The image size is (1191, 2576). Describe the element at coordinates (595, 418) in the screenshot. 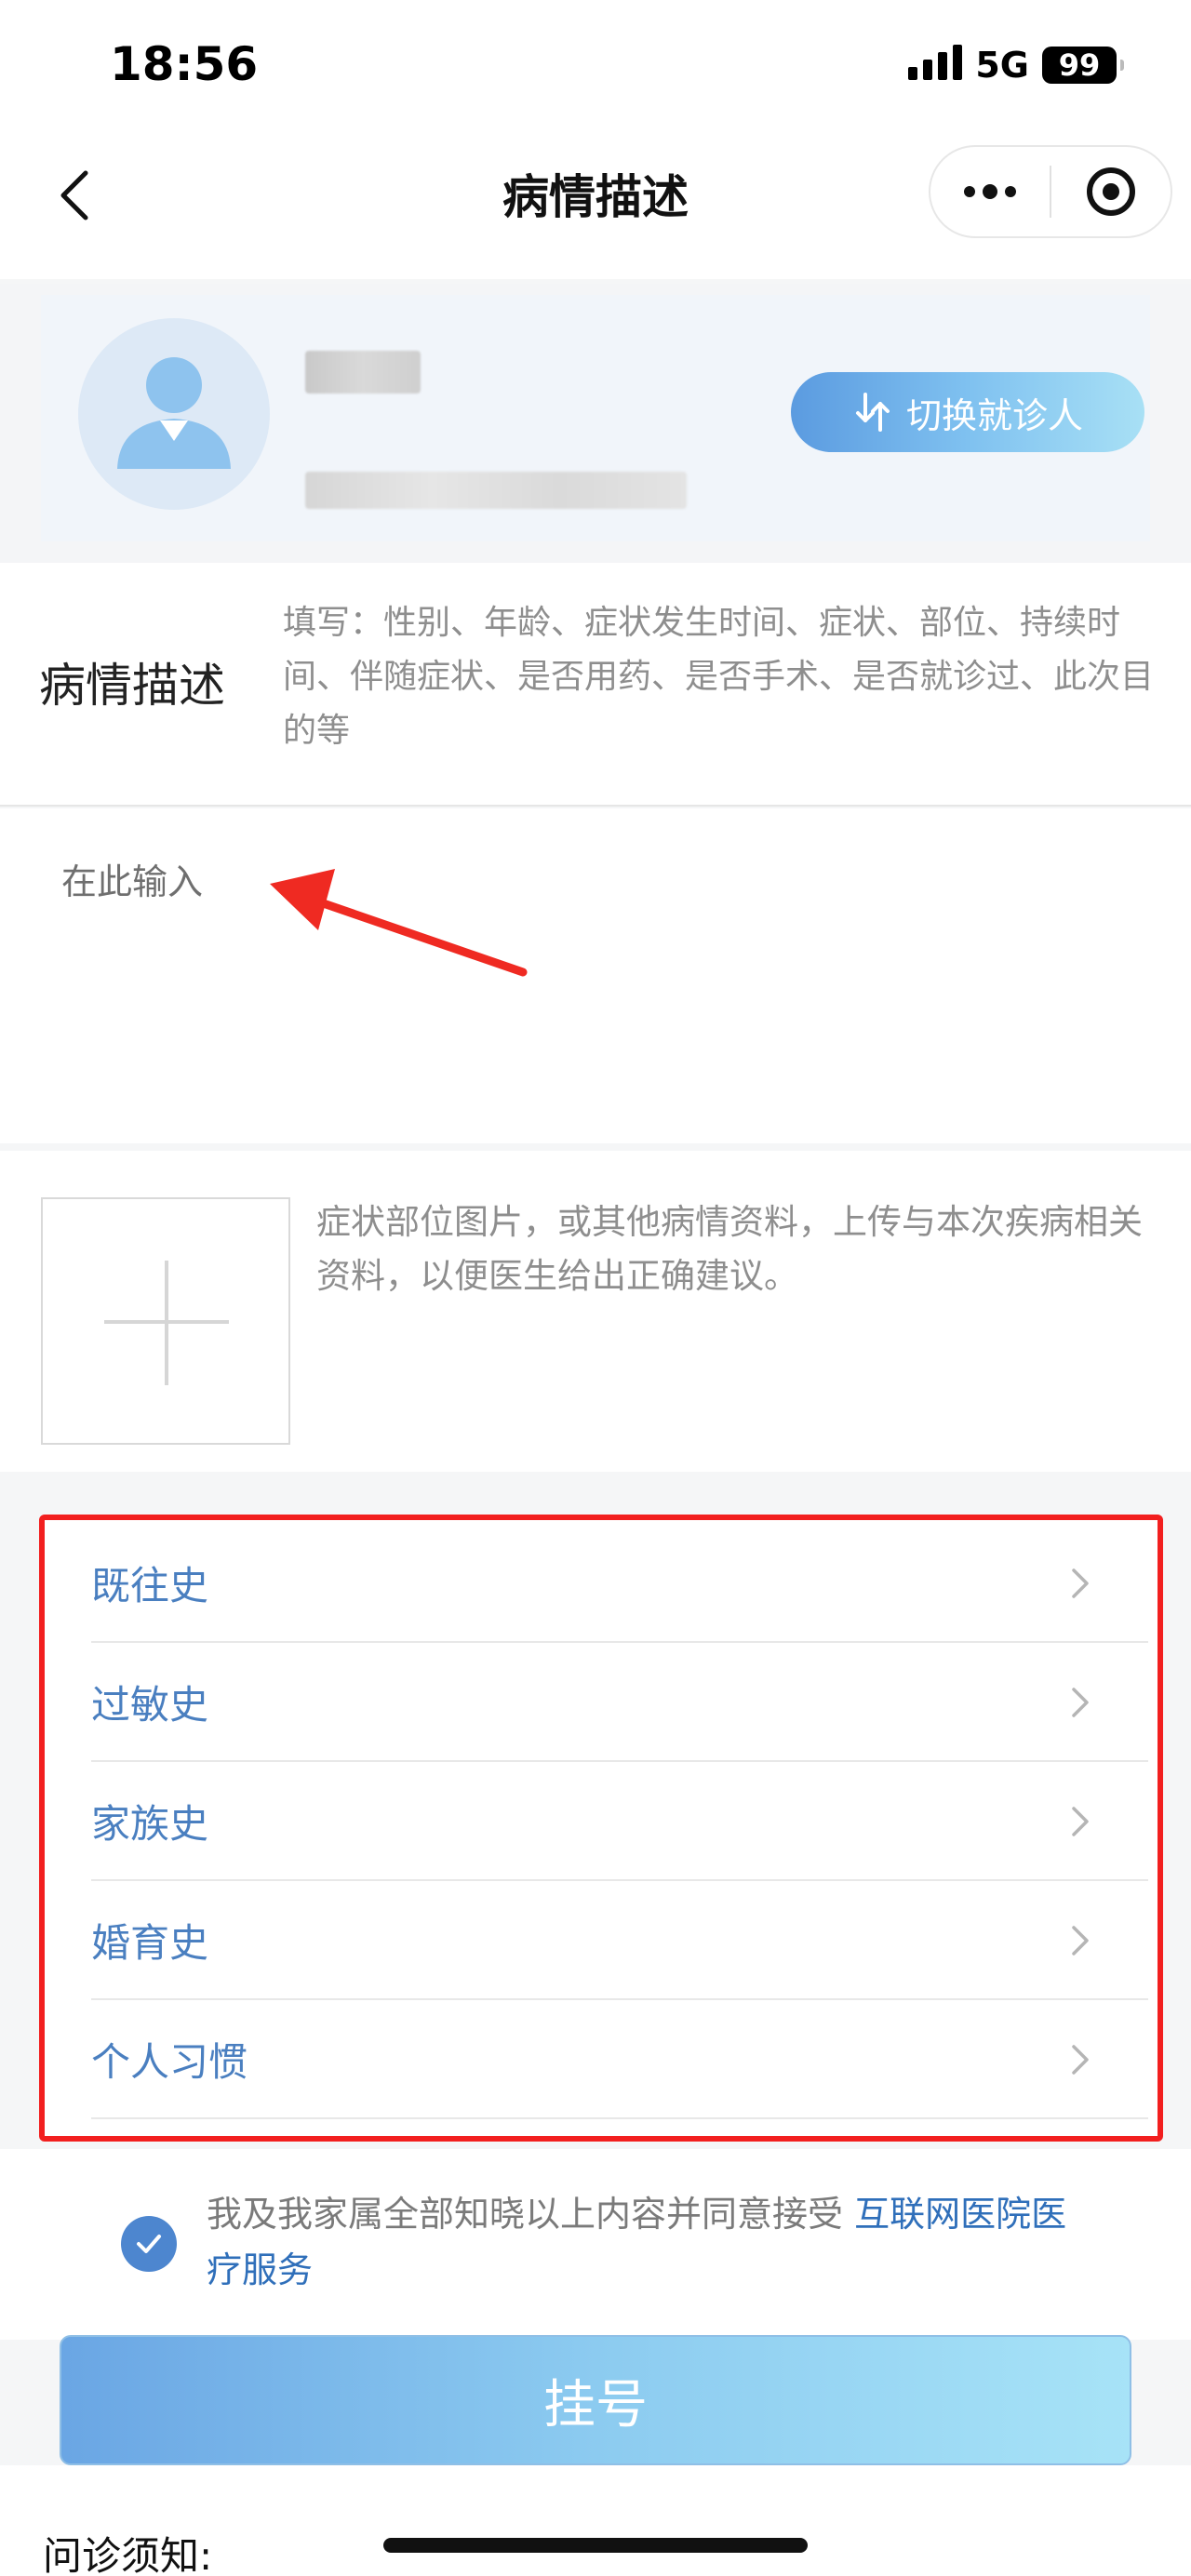

I see `patient-info-panel: 切换就诊人` at that location.